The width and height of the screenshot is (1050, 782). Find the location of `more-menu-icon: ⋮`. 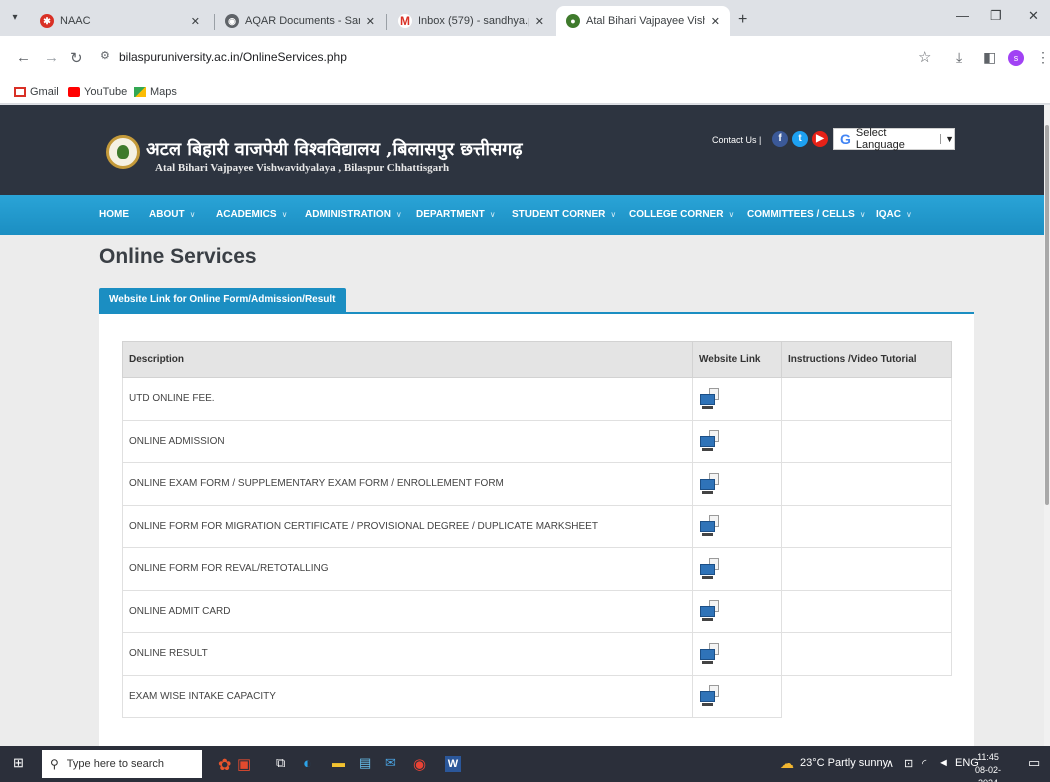

more-menu-icon: ⋮ is located at coordinates (1043, 57).